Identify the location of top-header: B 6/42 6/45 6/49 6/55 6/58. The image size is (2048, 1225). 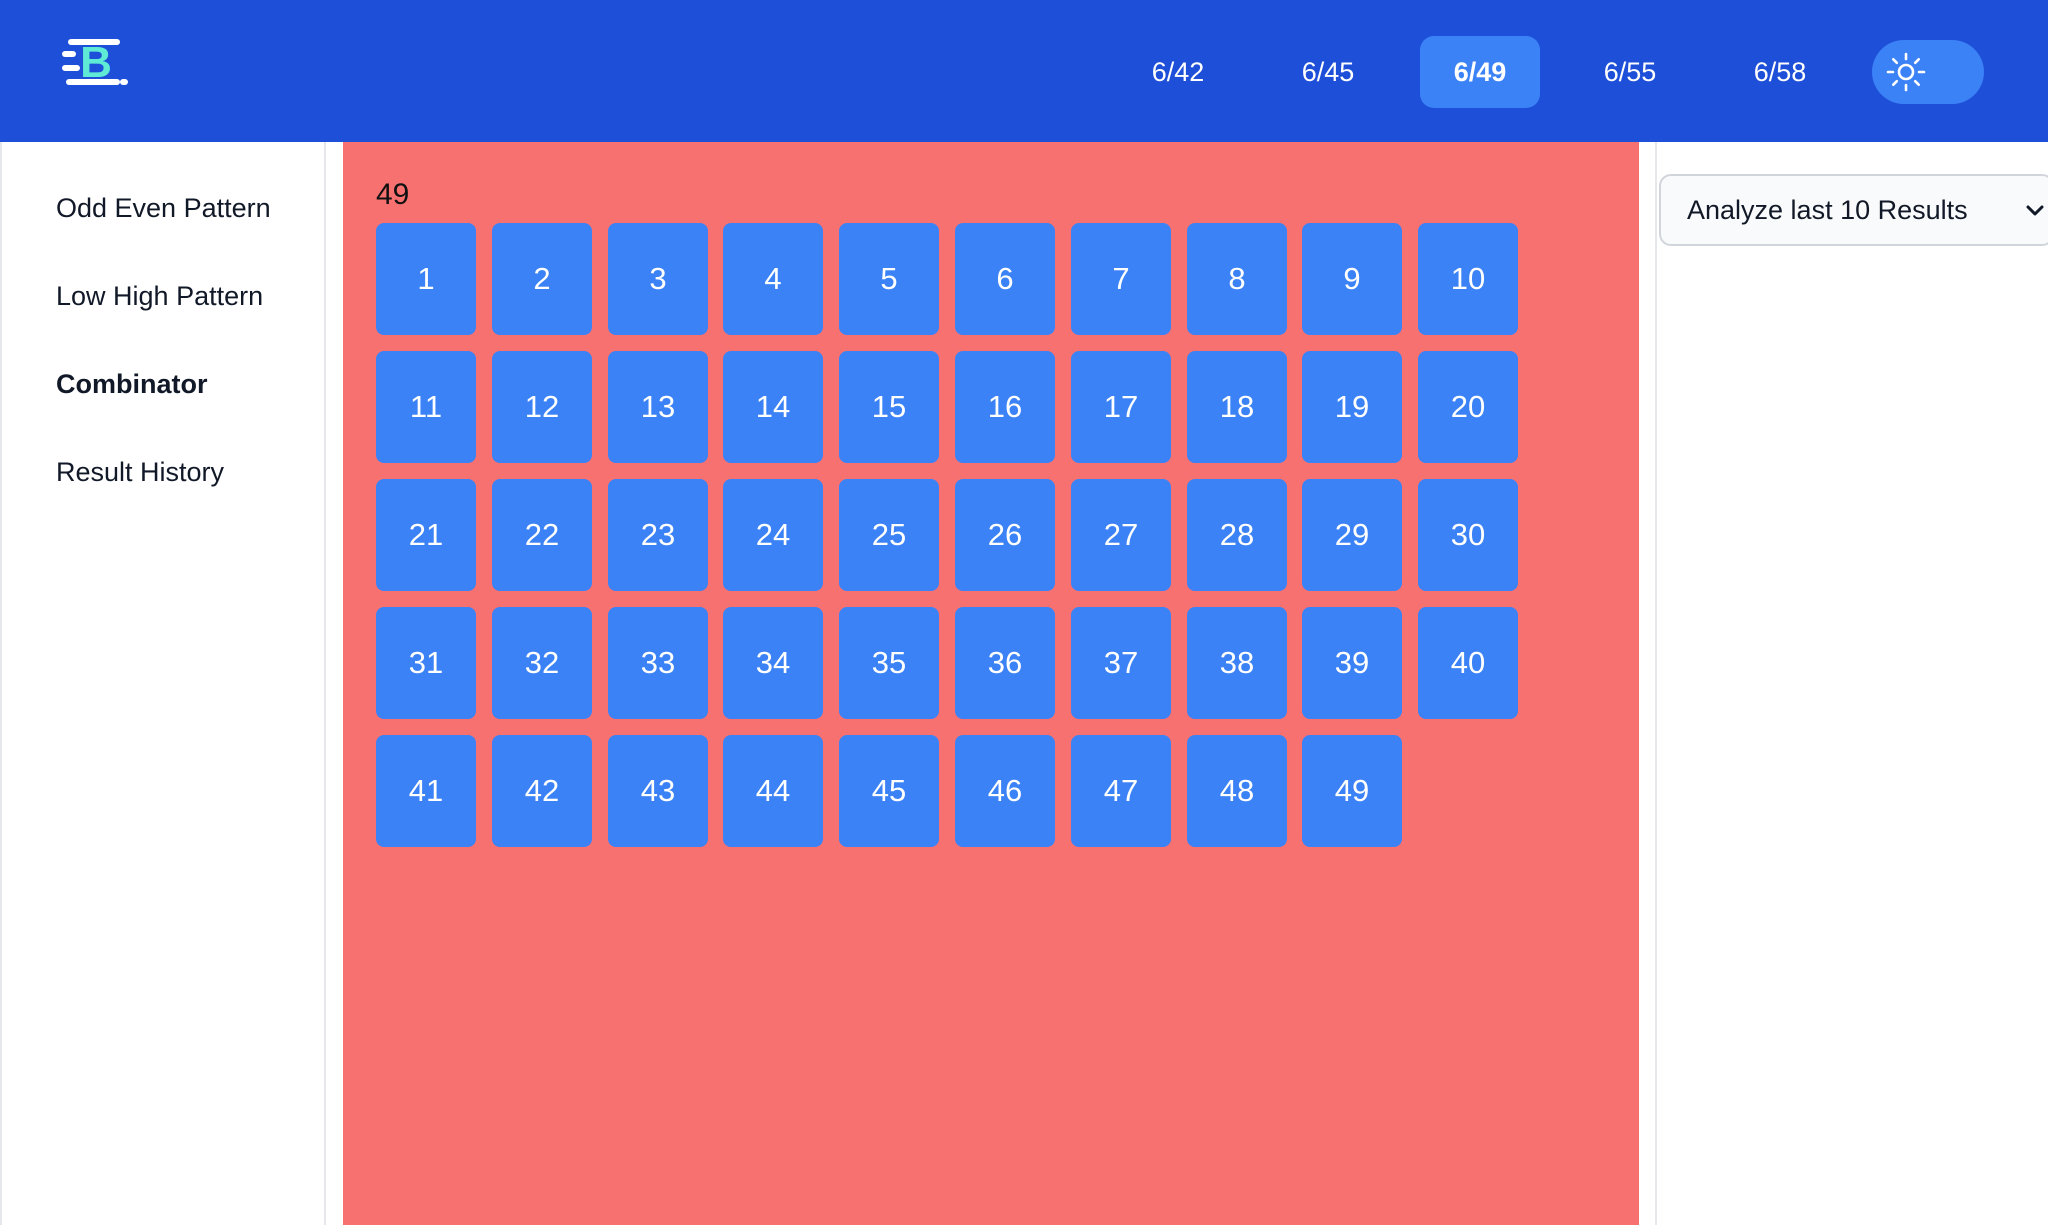
(1024, 71).